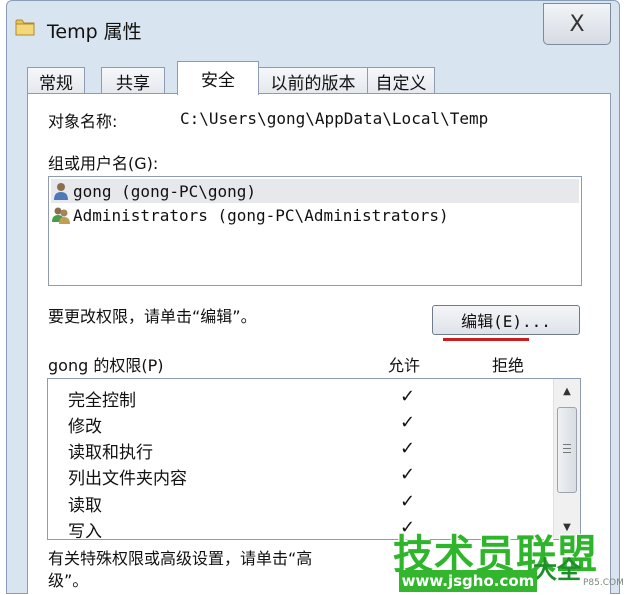 Image resolution: width=625 pixels, height=595 pixels. I want to click on user-name: Administrators (gong-PC\Administrators), so click(261, 215).